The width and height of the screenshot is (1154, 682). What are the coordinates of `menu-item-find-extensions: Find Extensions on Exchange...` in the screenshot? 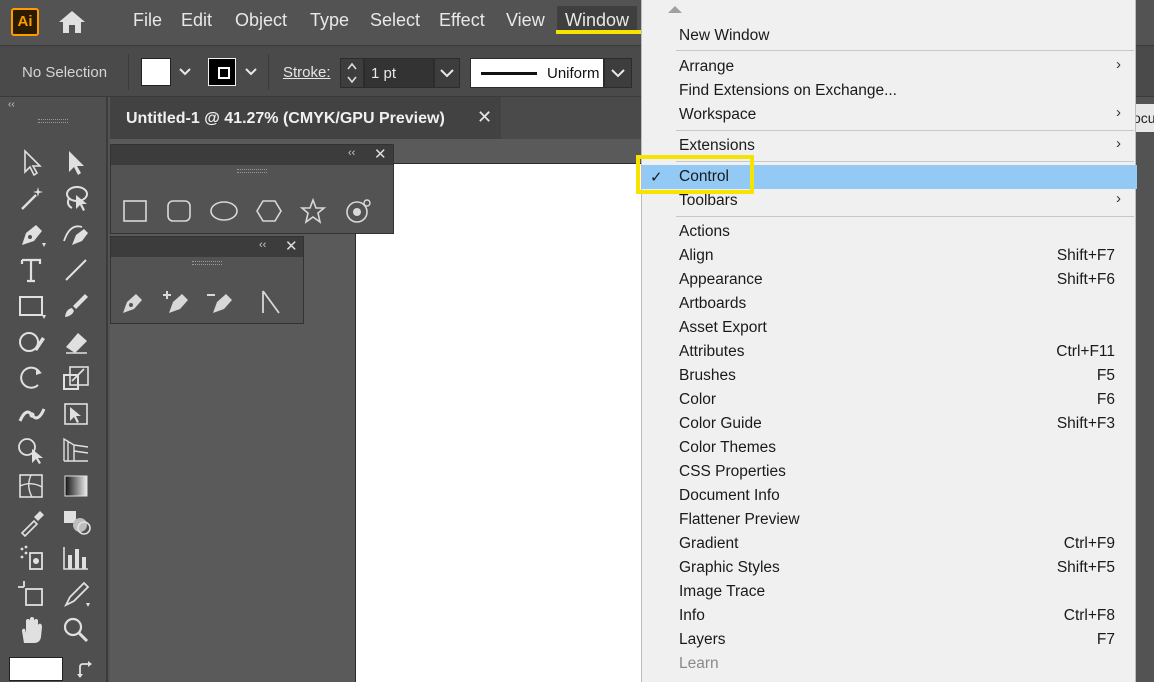 It's located at (889, 91).